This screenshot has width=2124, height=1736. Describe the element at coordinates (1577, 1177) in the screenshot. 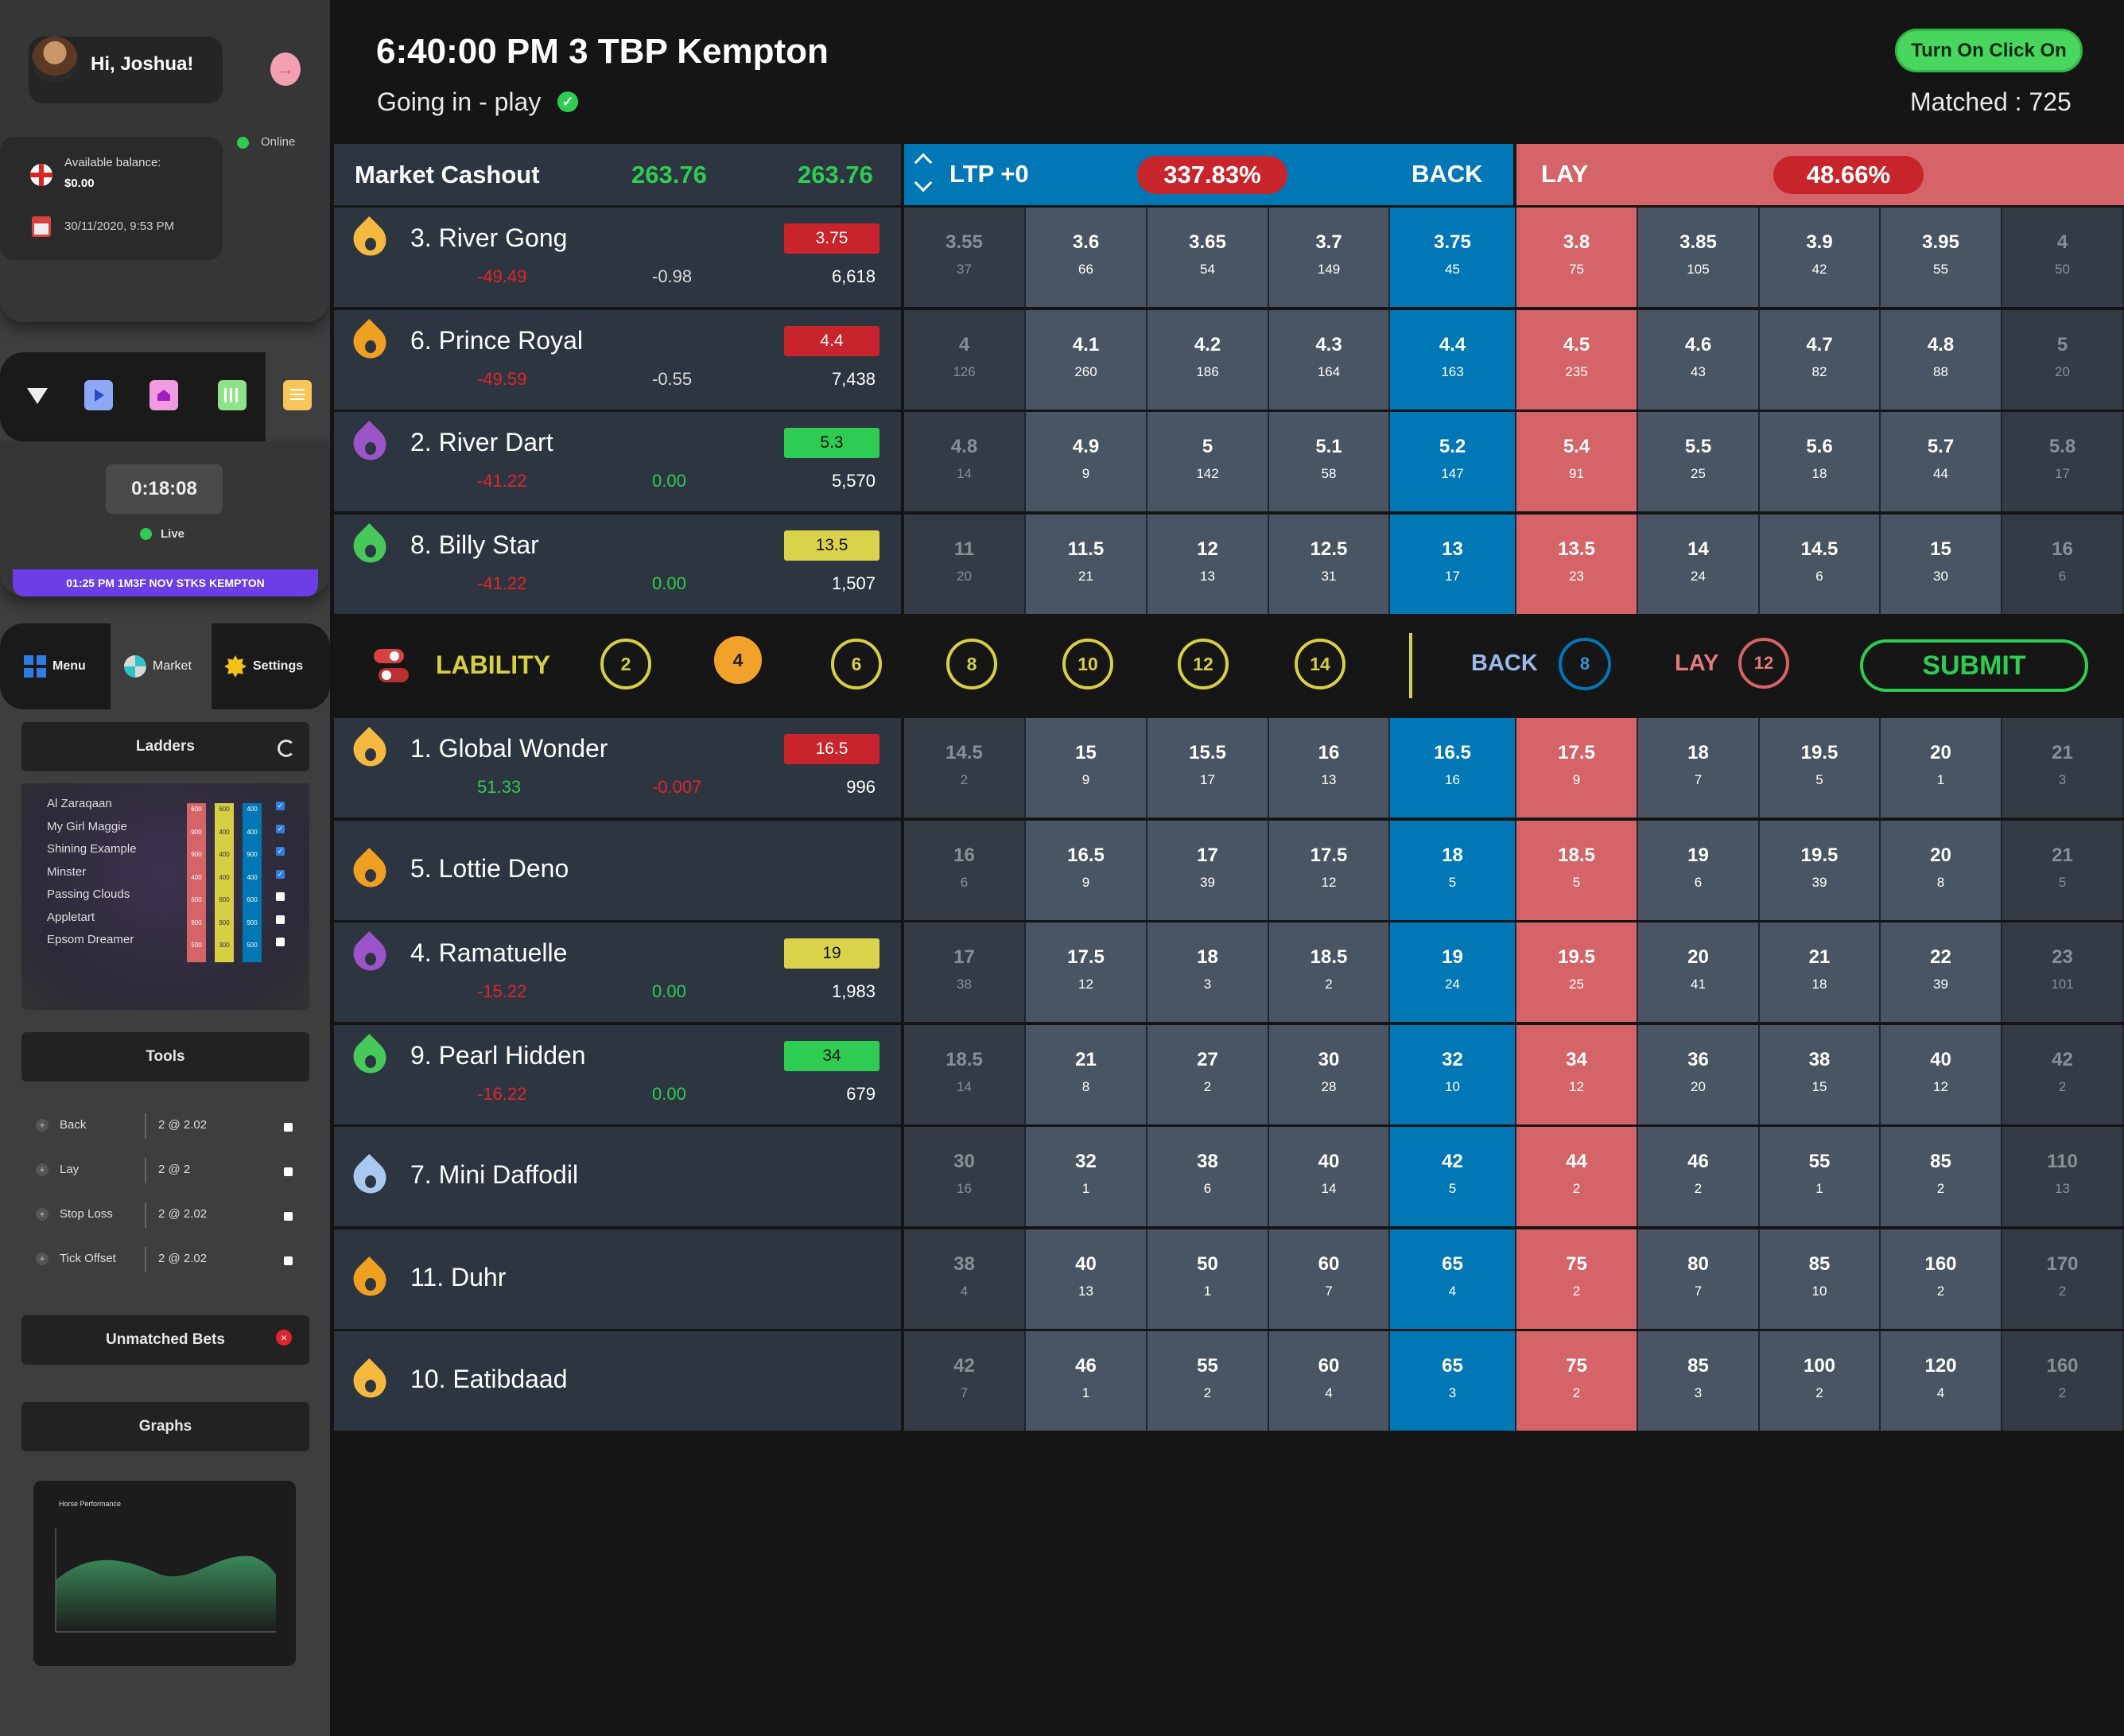

I see `price-cell: 44 2` at that location.